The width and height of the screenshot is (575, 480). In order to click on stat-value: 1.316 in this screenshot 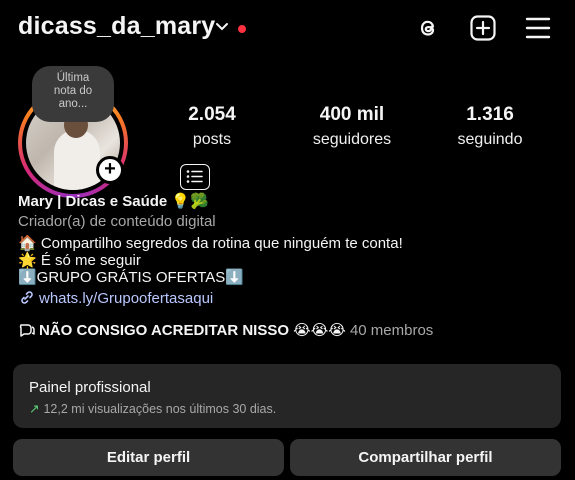, I will do `click(490, 114)`.